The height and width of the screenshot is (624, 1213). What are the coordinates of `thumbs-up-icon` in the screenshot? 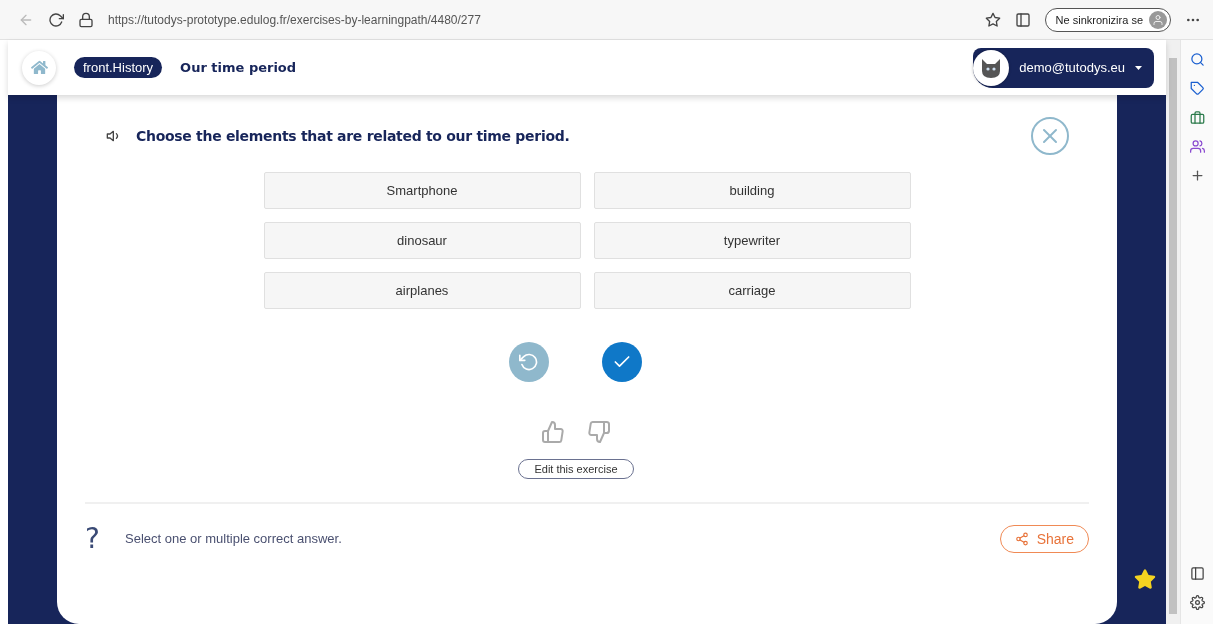 It's located at (553, 432).